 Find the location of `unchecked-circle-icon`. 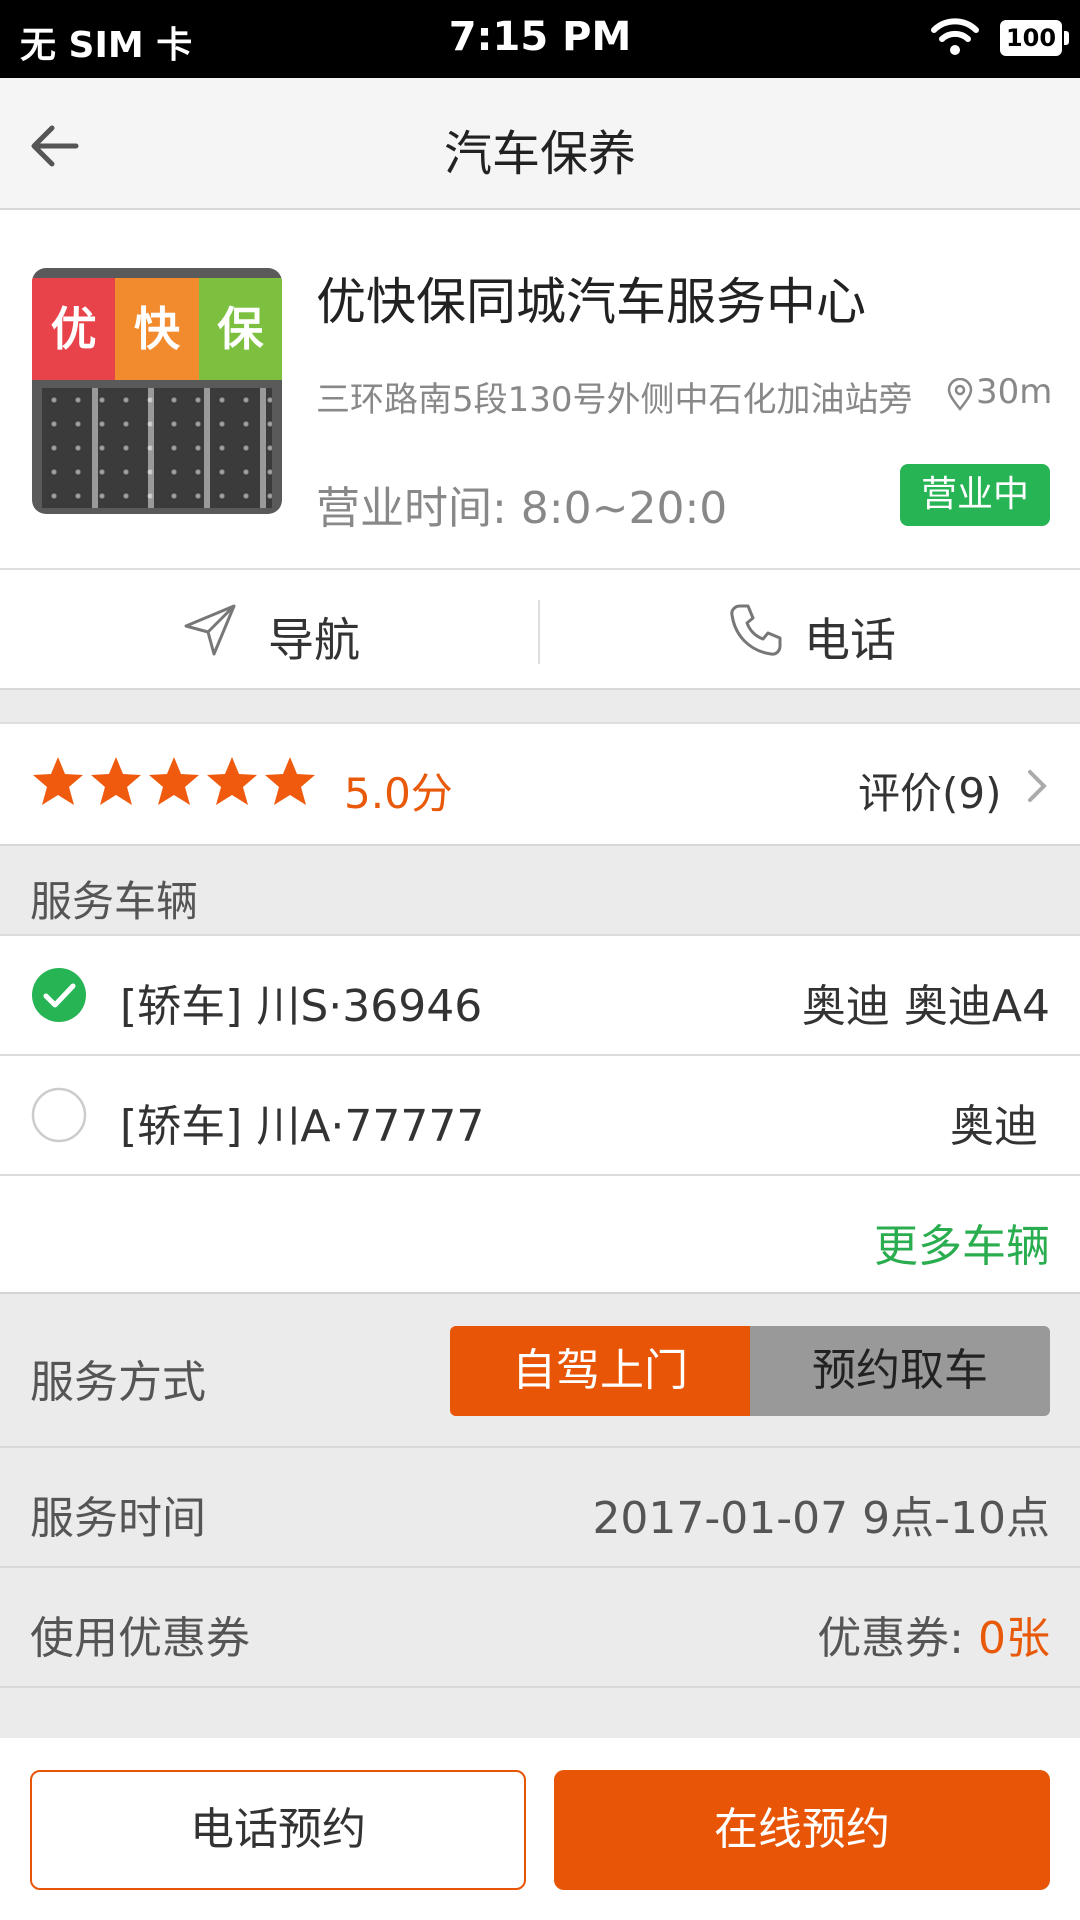

unchecked-circle-icon is located at coordinates (59, 1115).